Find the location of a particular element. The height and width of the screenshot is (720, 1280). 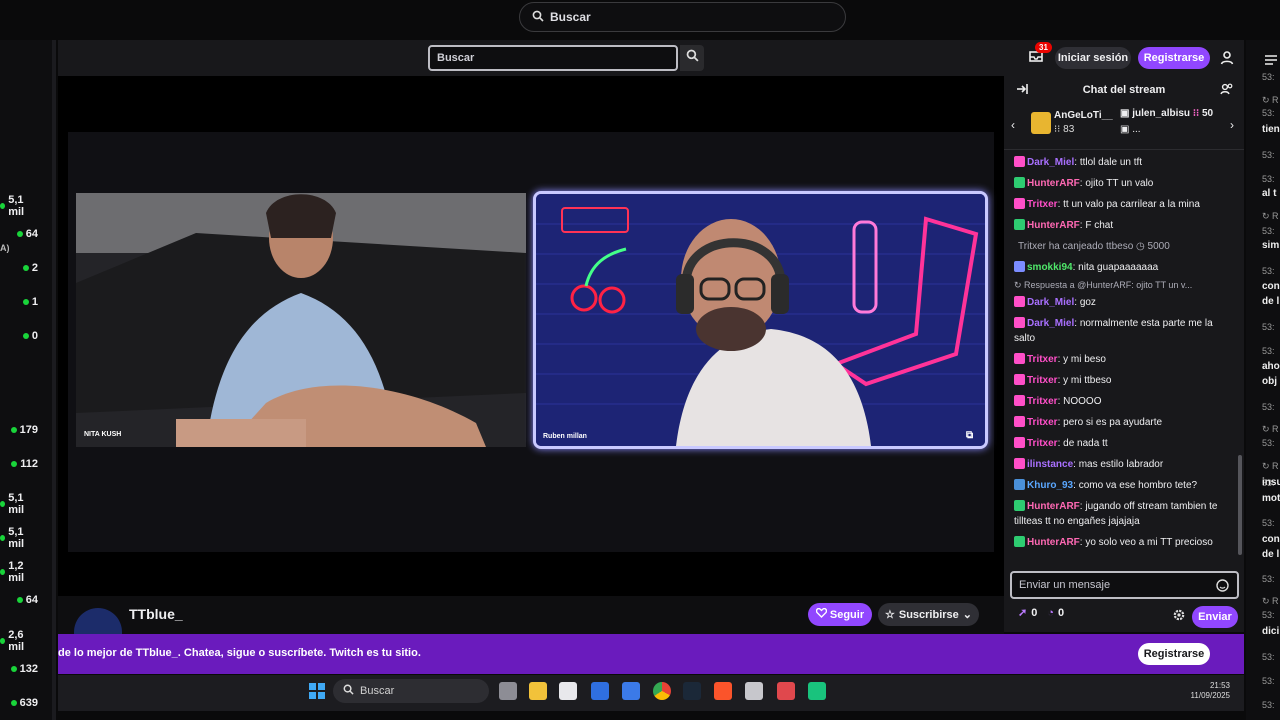

chevron-left-icon: ‹ is located at coordinates (1013, 125).